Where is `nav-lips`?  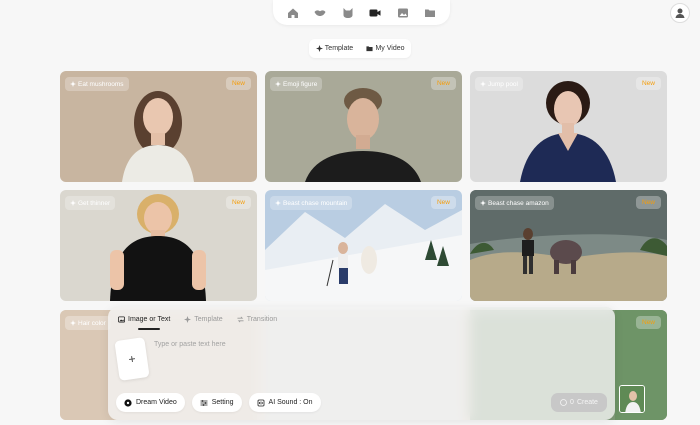 nav-lips is located at coordinates (320, 13).